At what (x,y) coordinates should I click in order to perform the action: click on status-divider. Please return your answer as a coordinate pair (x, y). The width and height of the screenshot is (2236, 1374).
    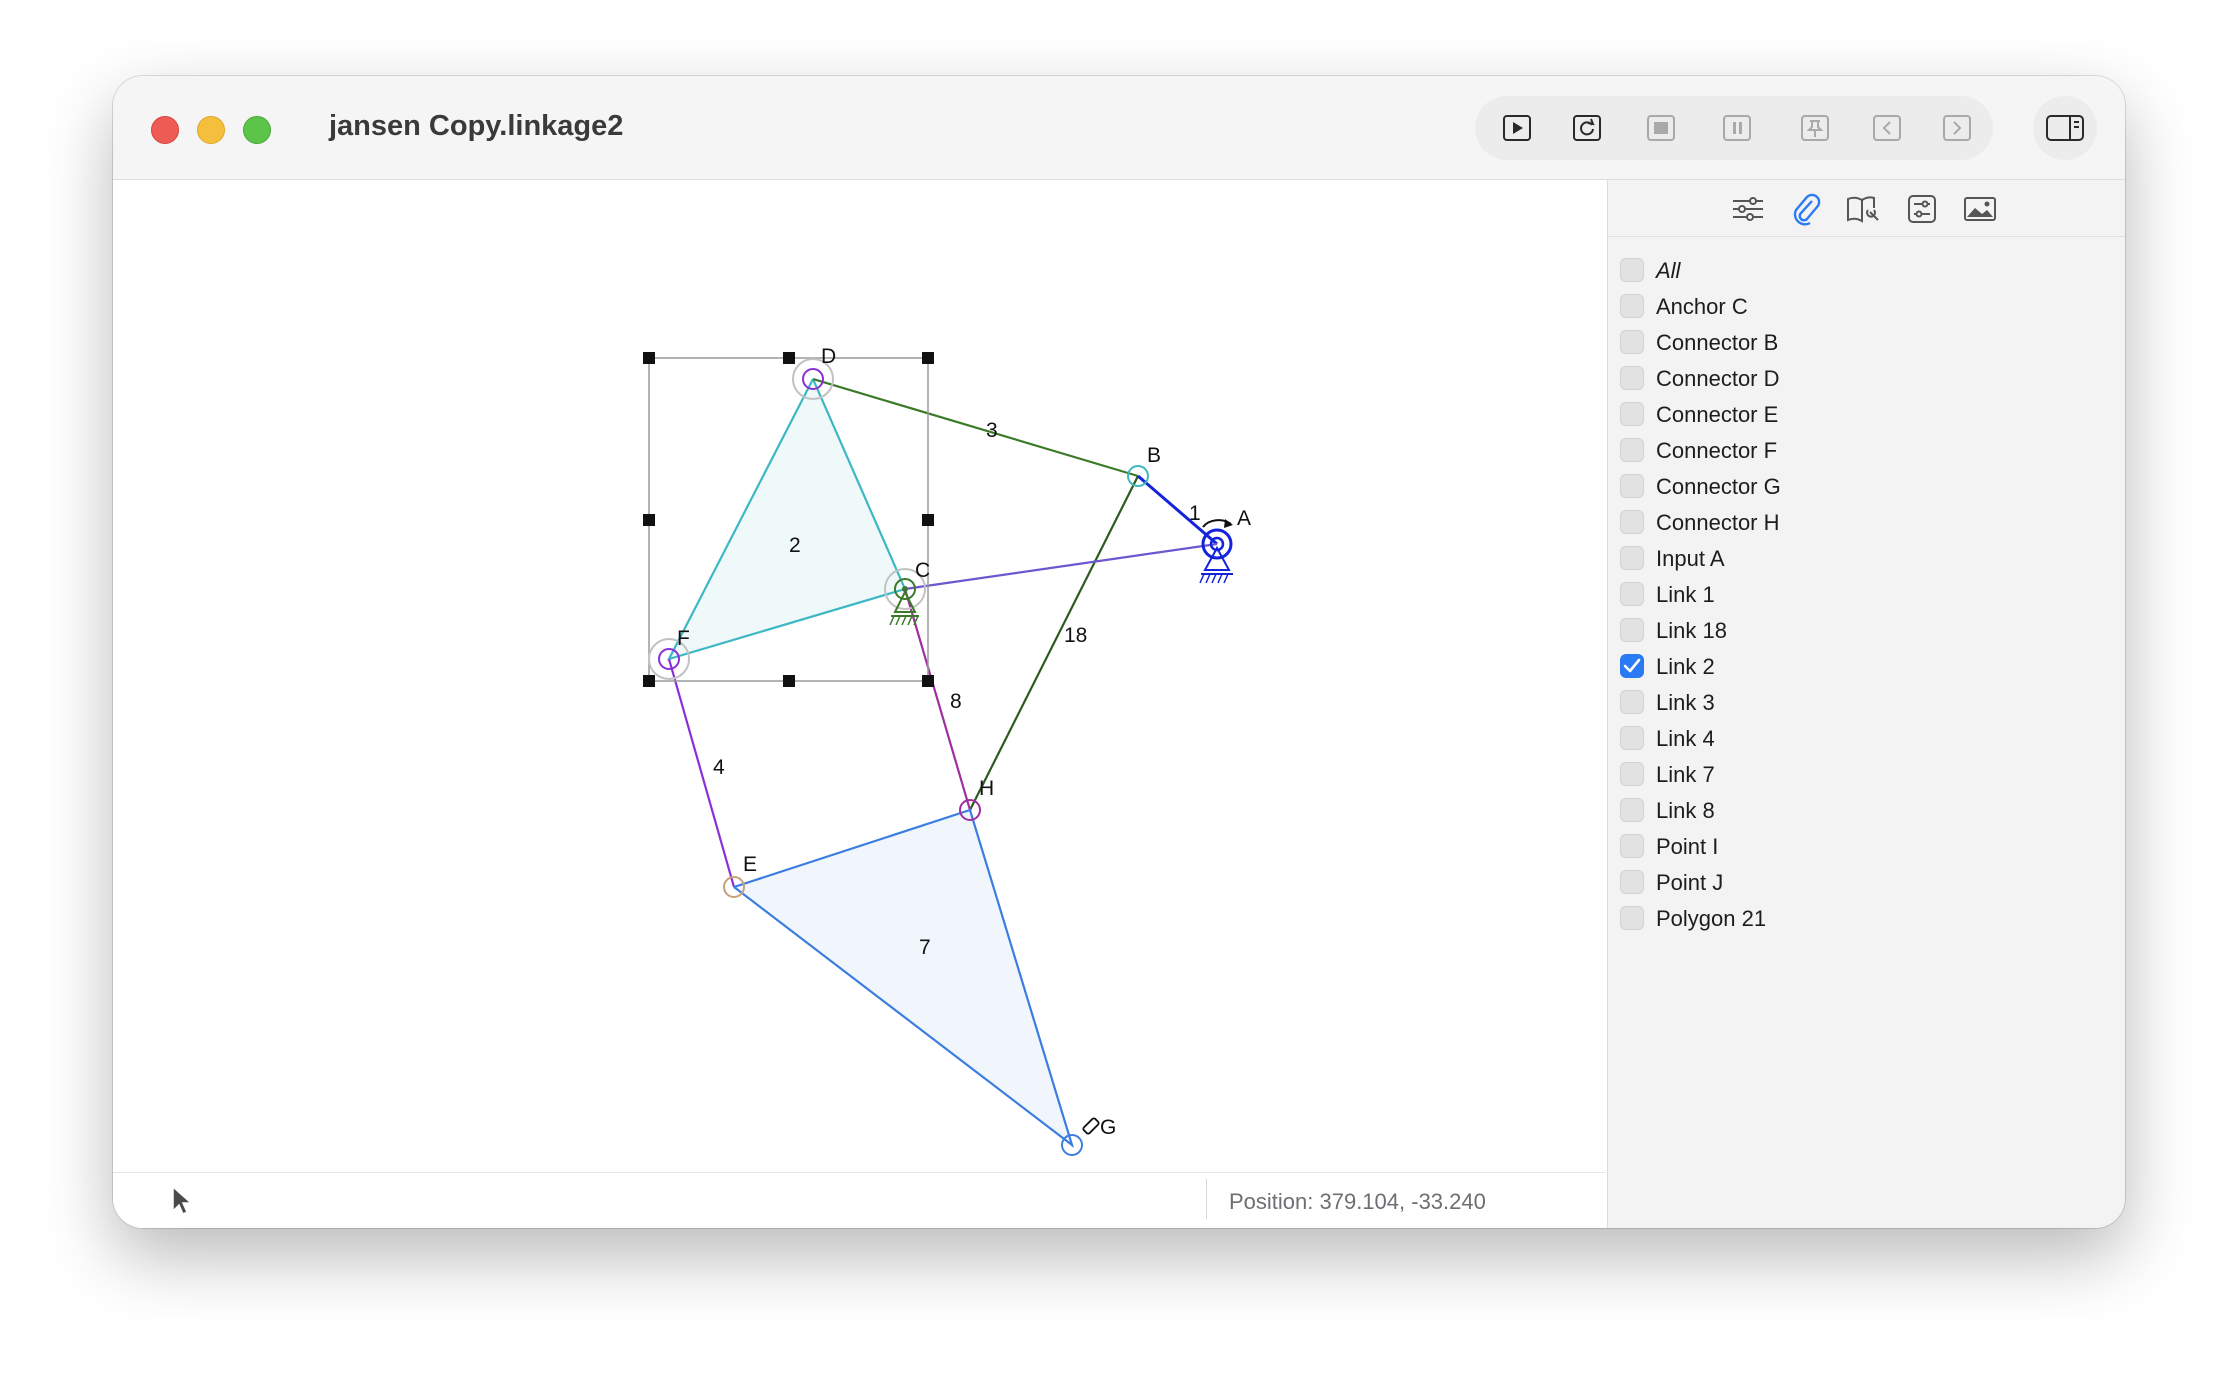
    Looking at the image, I should click on (1206, 1199).